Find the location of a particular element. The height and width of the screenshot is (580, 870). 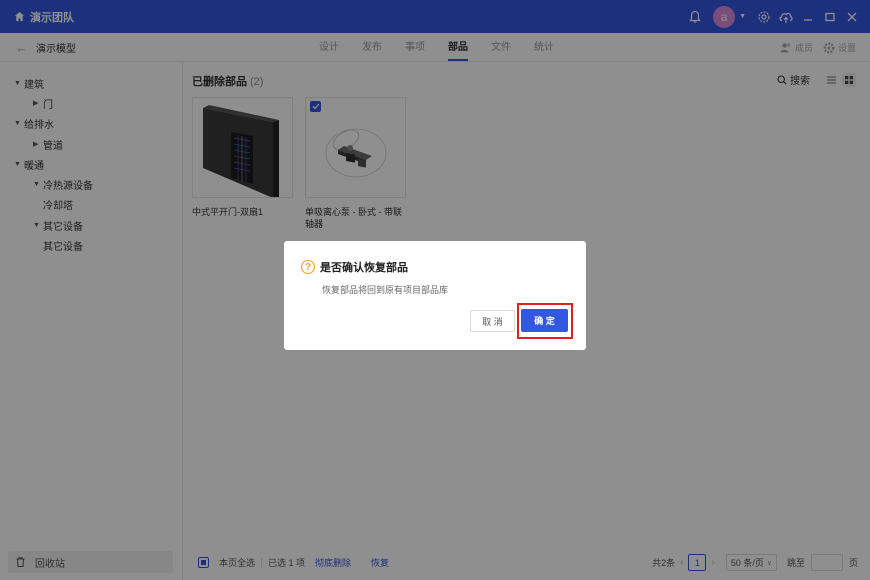

dialog-message: 恢复部品将回到原有项目部品库 is located at coordinates (385, 290).